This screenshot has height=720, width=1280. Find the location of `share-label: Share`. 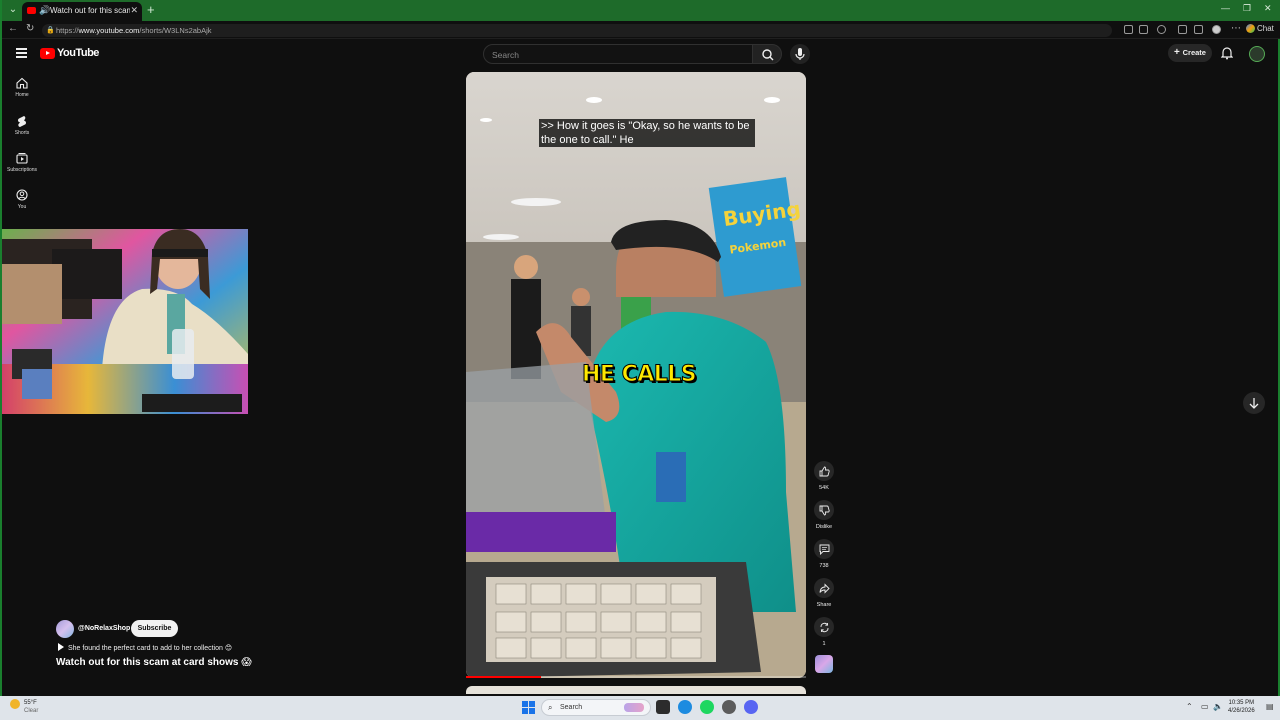

share-label: Share is located at coordinates (824, 605).